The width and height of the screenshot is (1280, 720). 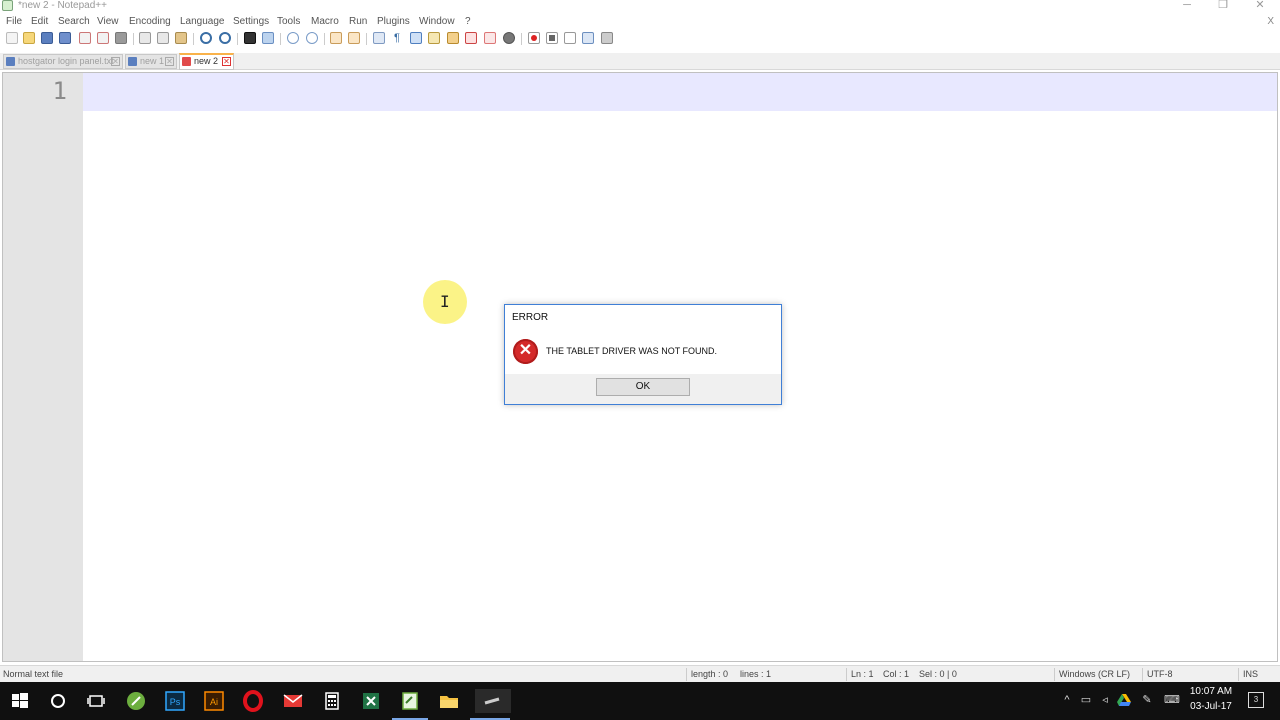 I want to click on document-map-icon, so click(x=453, y=38).